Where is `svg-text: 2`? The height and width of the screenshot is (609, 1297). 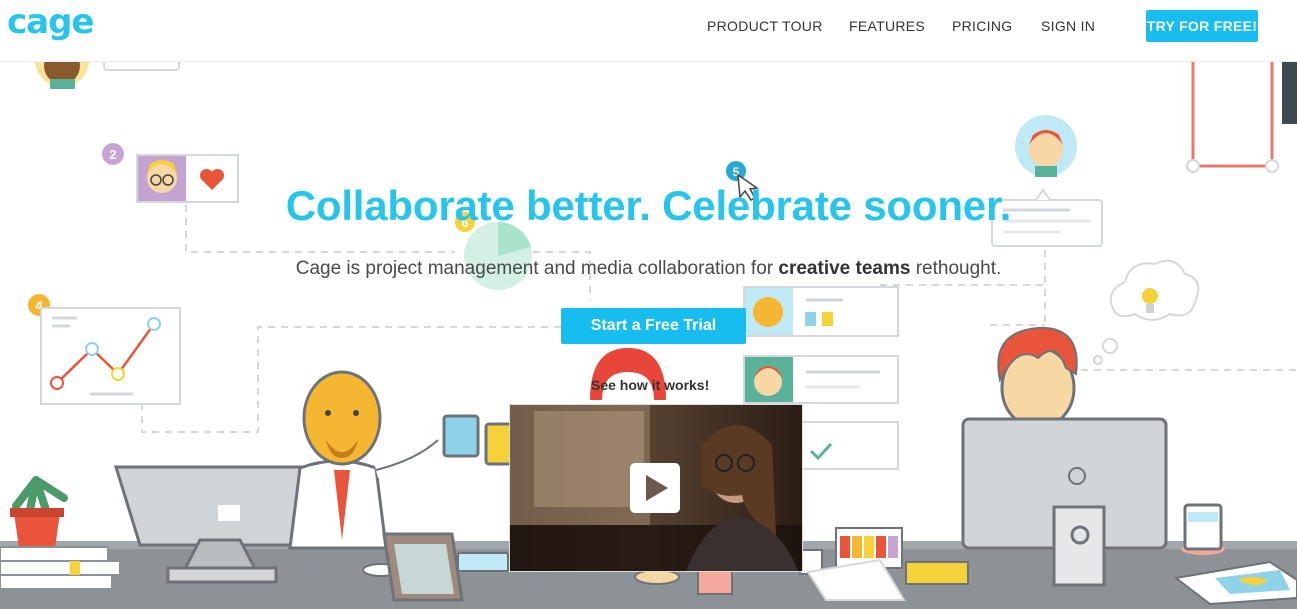
svg-text: 2 is located at coordinates (112, 154).